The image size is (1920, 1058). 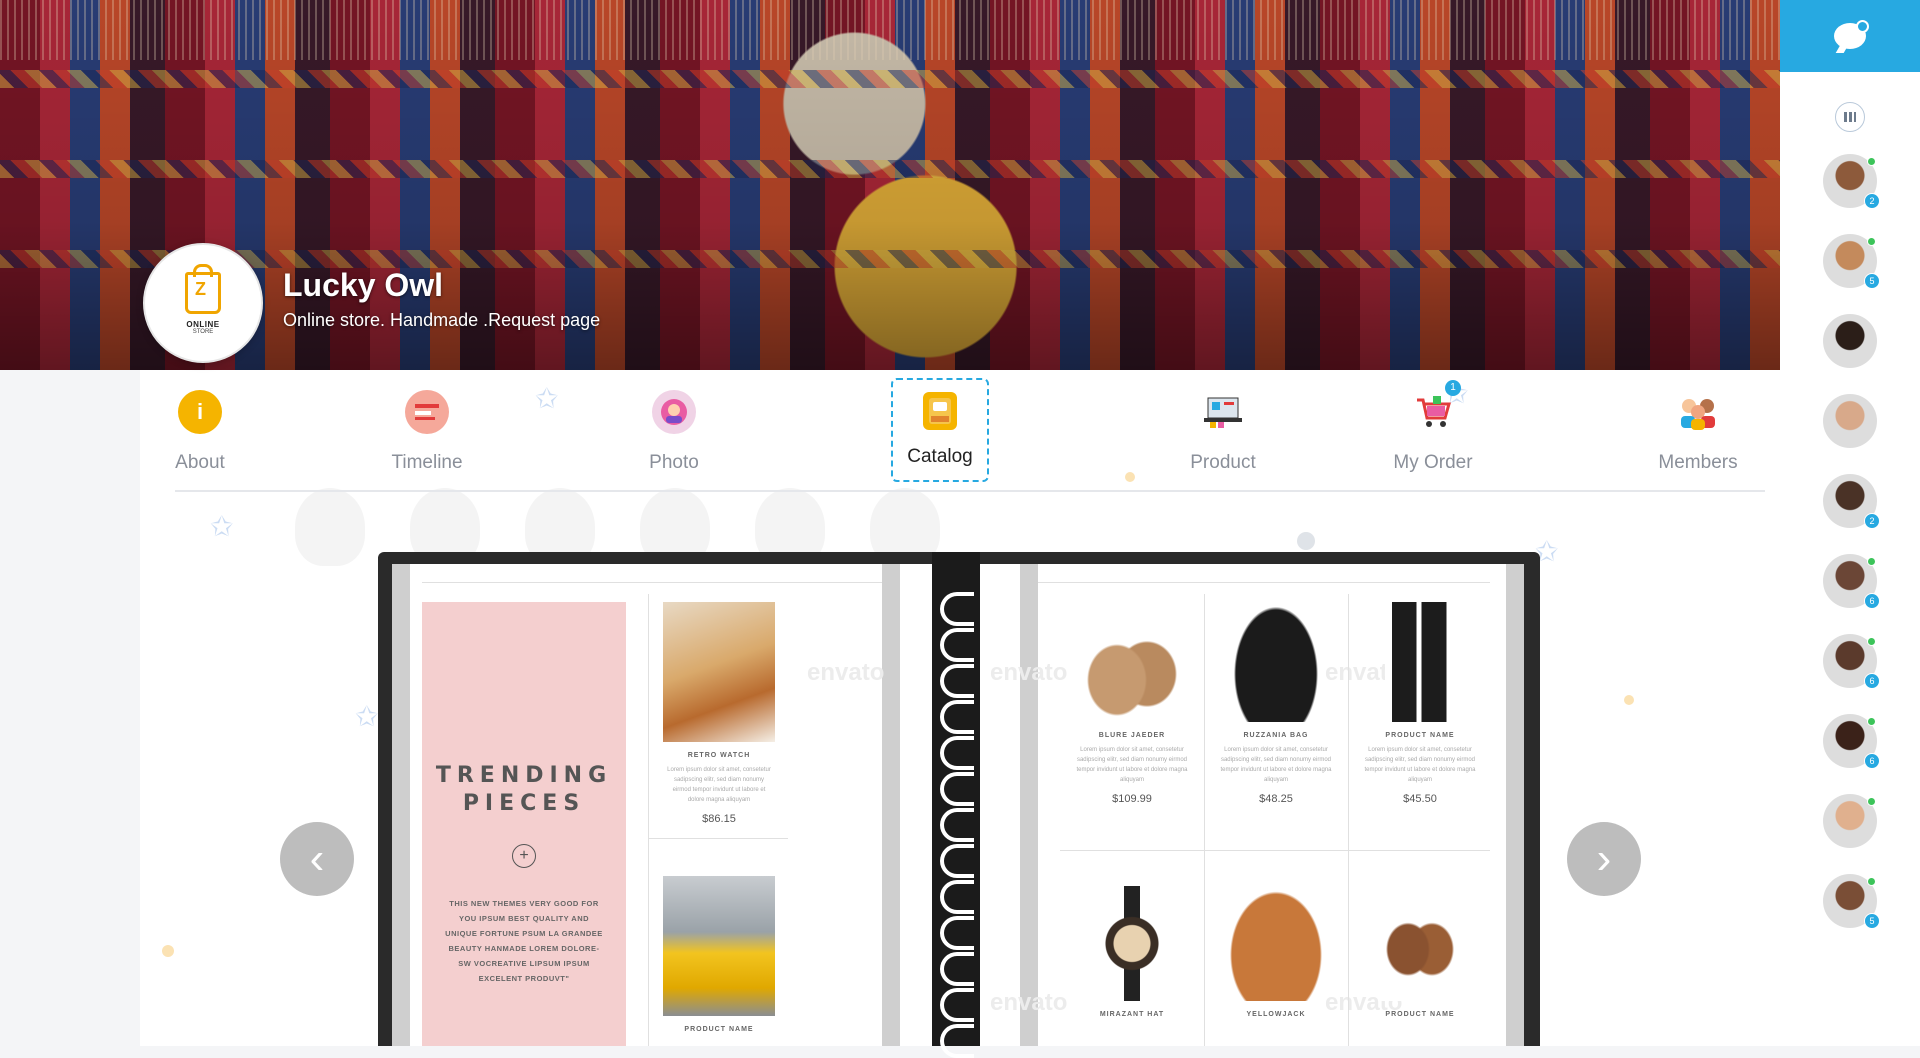 What do you see at coordinates (330, 527) in the screenshot?
I see `illustration-decor` at bounding box center [330, 527].